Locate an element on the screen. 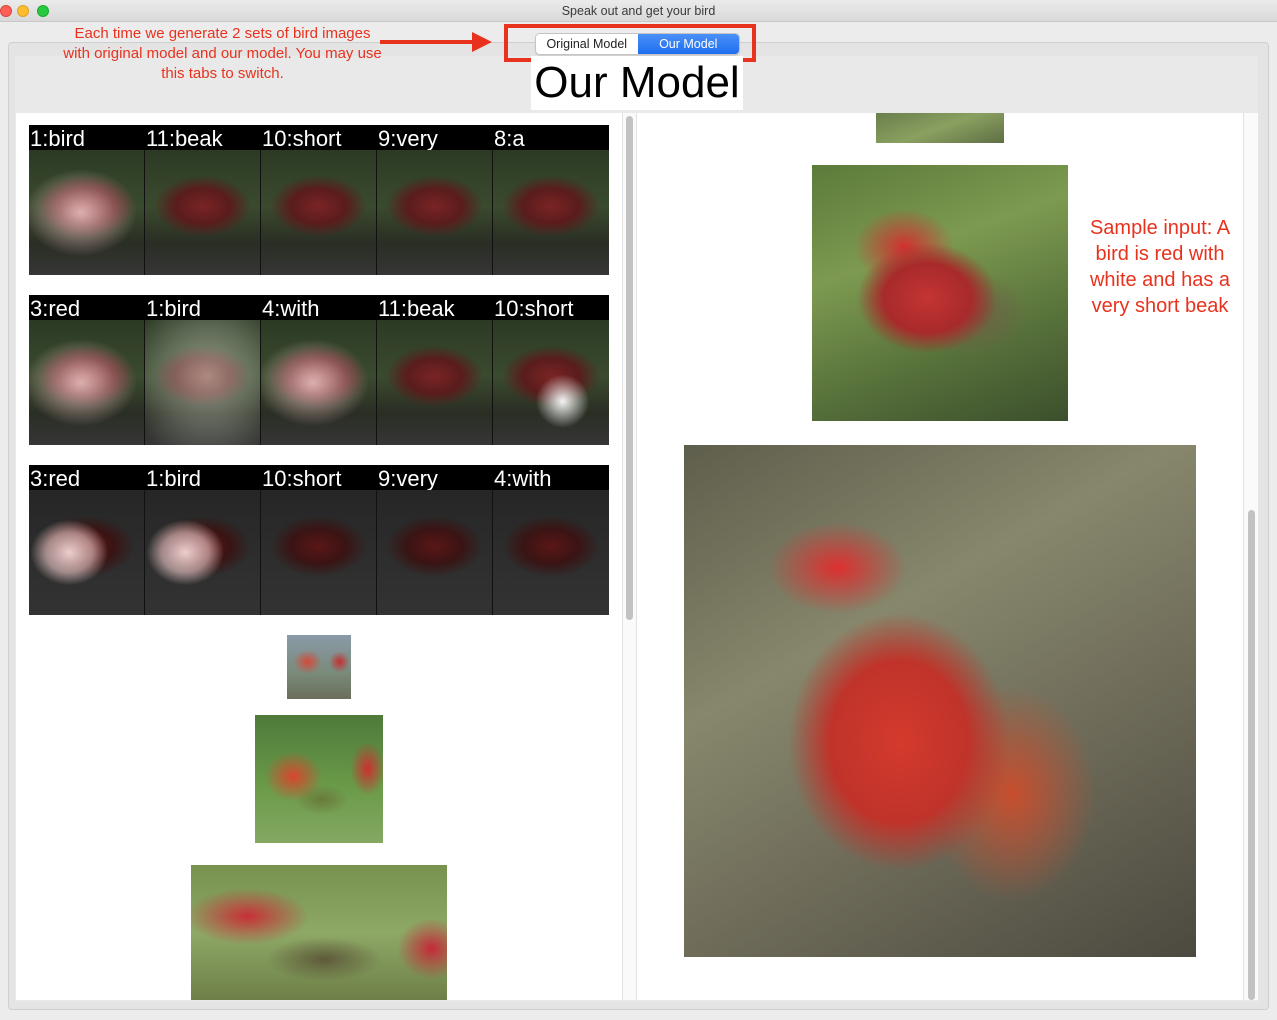 Image resolution: width=1277 pixels, height=1020 pixels. model-tab-switcher: Original Model Our Model is located at coordinates (637, 44).